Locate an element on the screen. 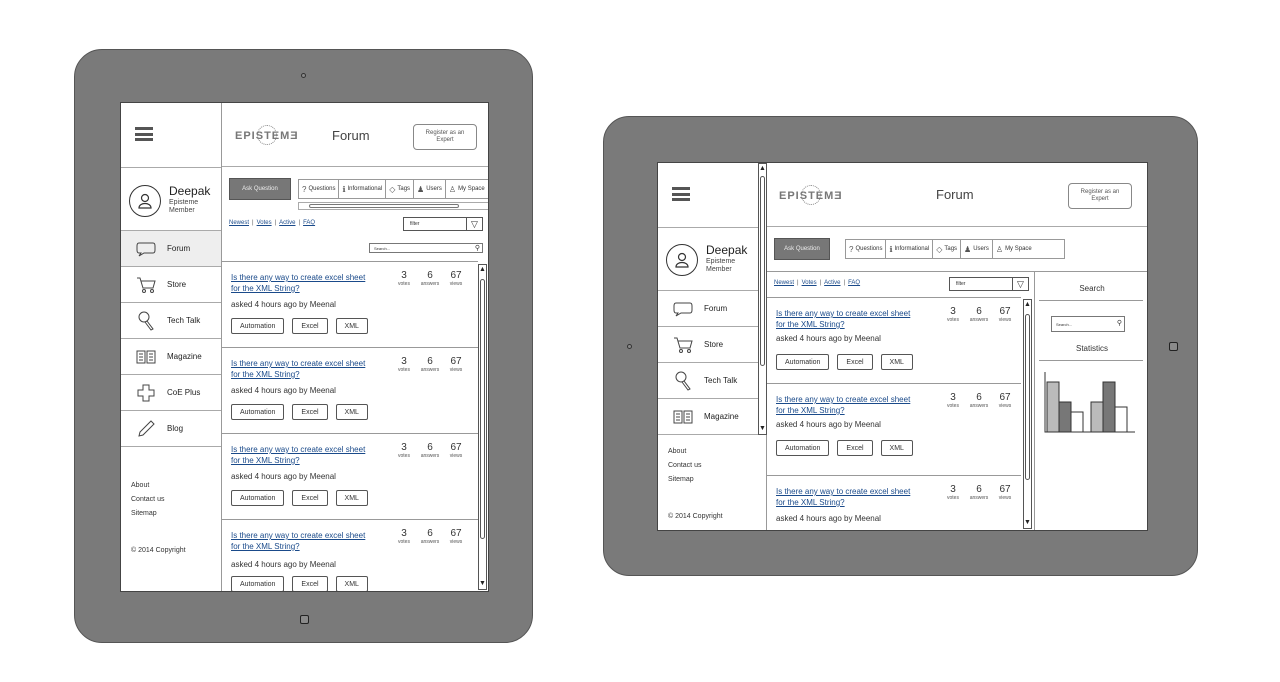 This screenshot has height=682, width=1280. question-stats: 3 votes 6 answers 67 views is located at coordinates (979, 492).